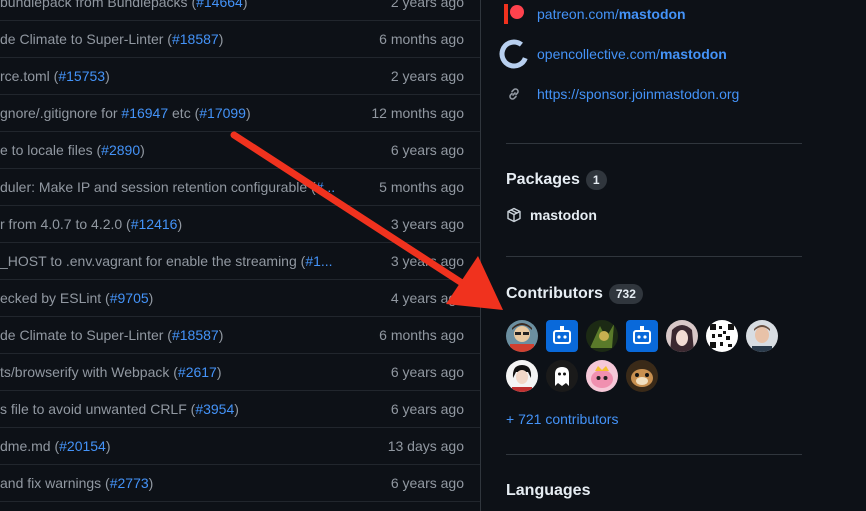  I want to click on sponsor-link-opencollective: opencollective.com/mastodon, so click(613, 54).